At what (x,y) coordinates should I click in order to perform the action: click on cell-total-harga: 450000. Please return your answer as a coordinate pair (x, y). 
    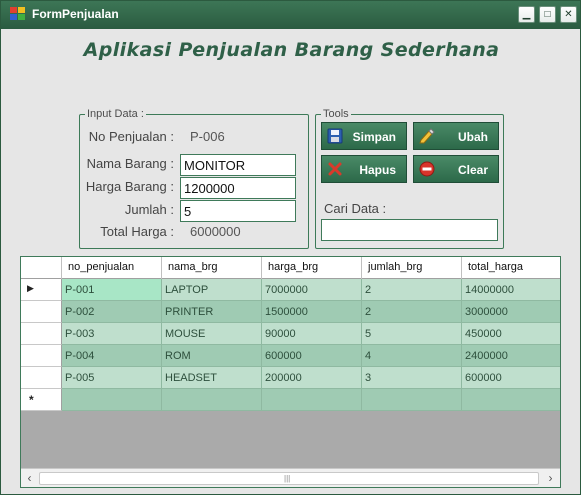
    Looking at the image, I should click on (511, 334).